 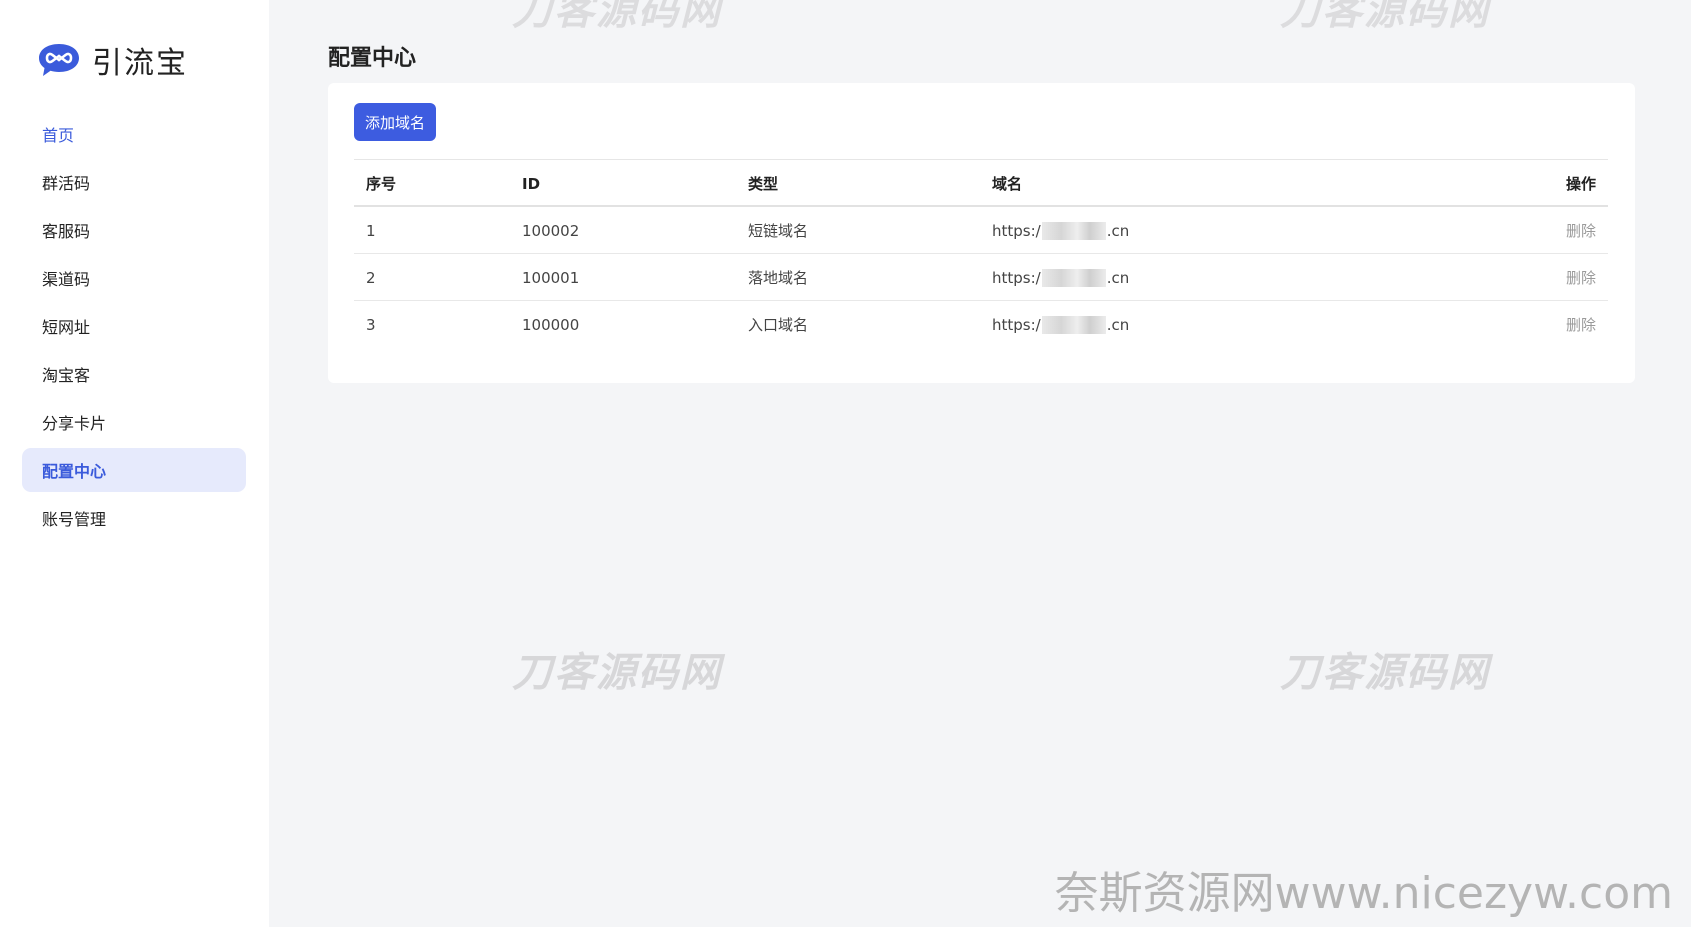 I want to click on brand: 引流宝, so click(x=113, y=60).